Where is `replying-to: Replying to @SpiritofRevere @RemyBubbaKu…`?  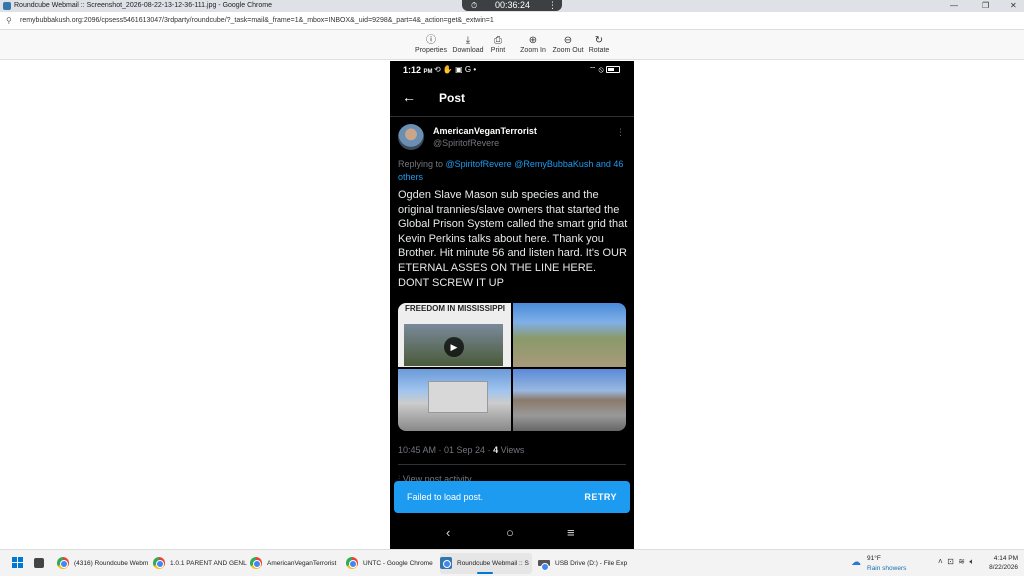 replying-to: Replying to @SpiritofRevere @RemyBubbaKu… is located at coordinates (516, 171).